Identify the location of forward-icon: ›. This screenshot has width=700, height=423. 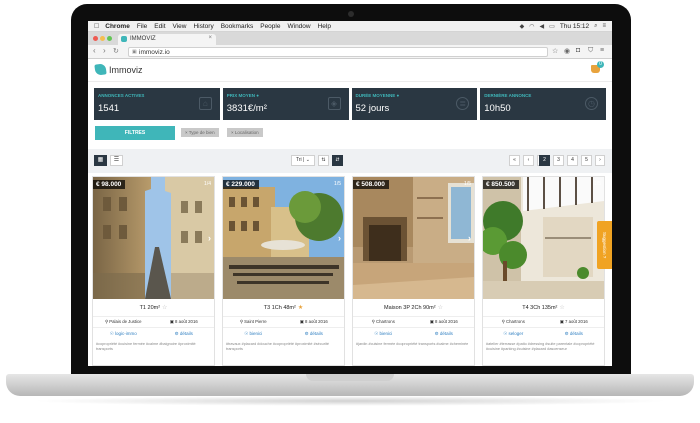
(104, 50).